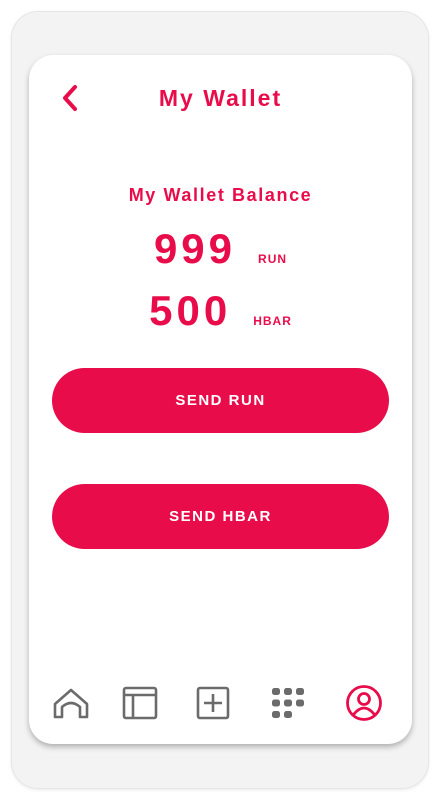 This screenshot has height=801, width=440. I want to click on run-balance: 999 RUN, so click(220, 249).